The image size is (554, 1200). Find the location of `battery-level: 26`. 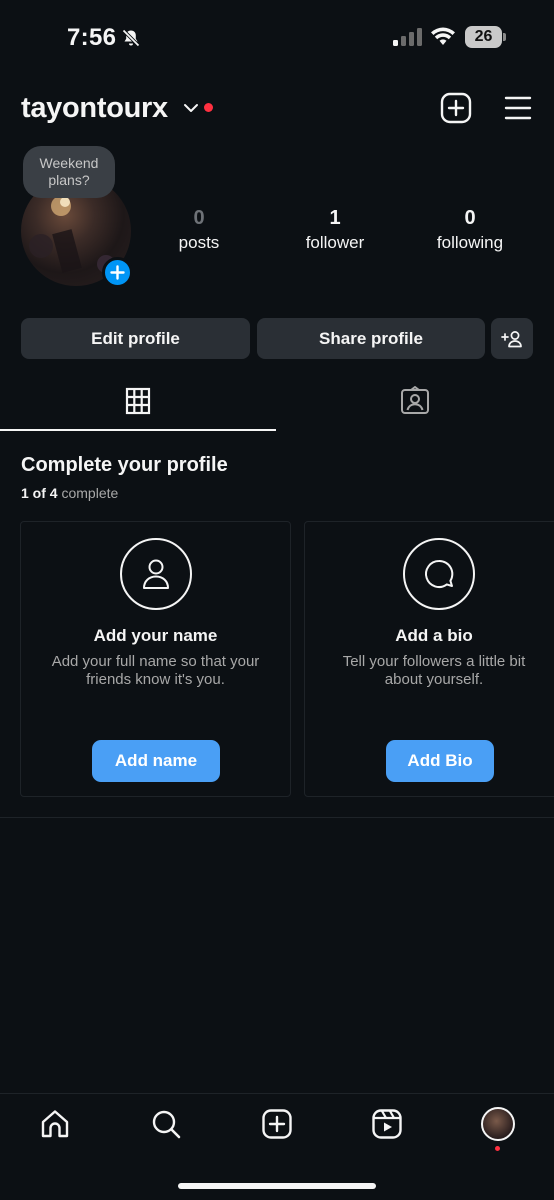

battery-level: 26 is located at coordinates (483, 36).